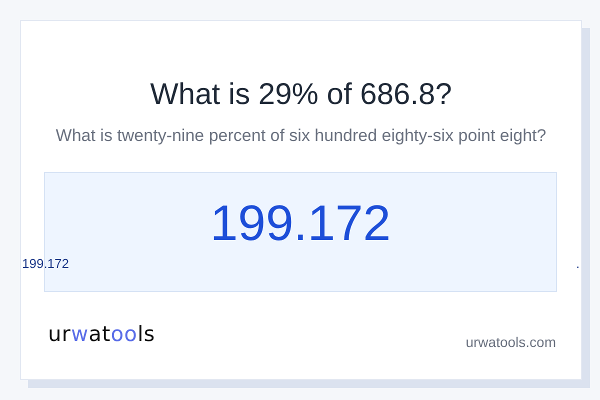  What do you see at coordinates (511, 342) in the screenshot?
I see `site-url: urwatools.com` at bounding box center [511, 342].